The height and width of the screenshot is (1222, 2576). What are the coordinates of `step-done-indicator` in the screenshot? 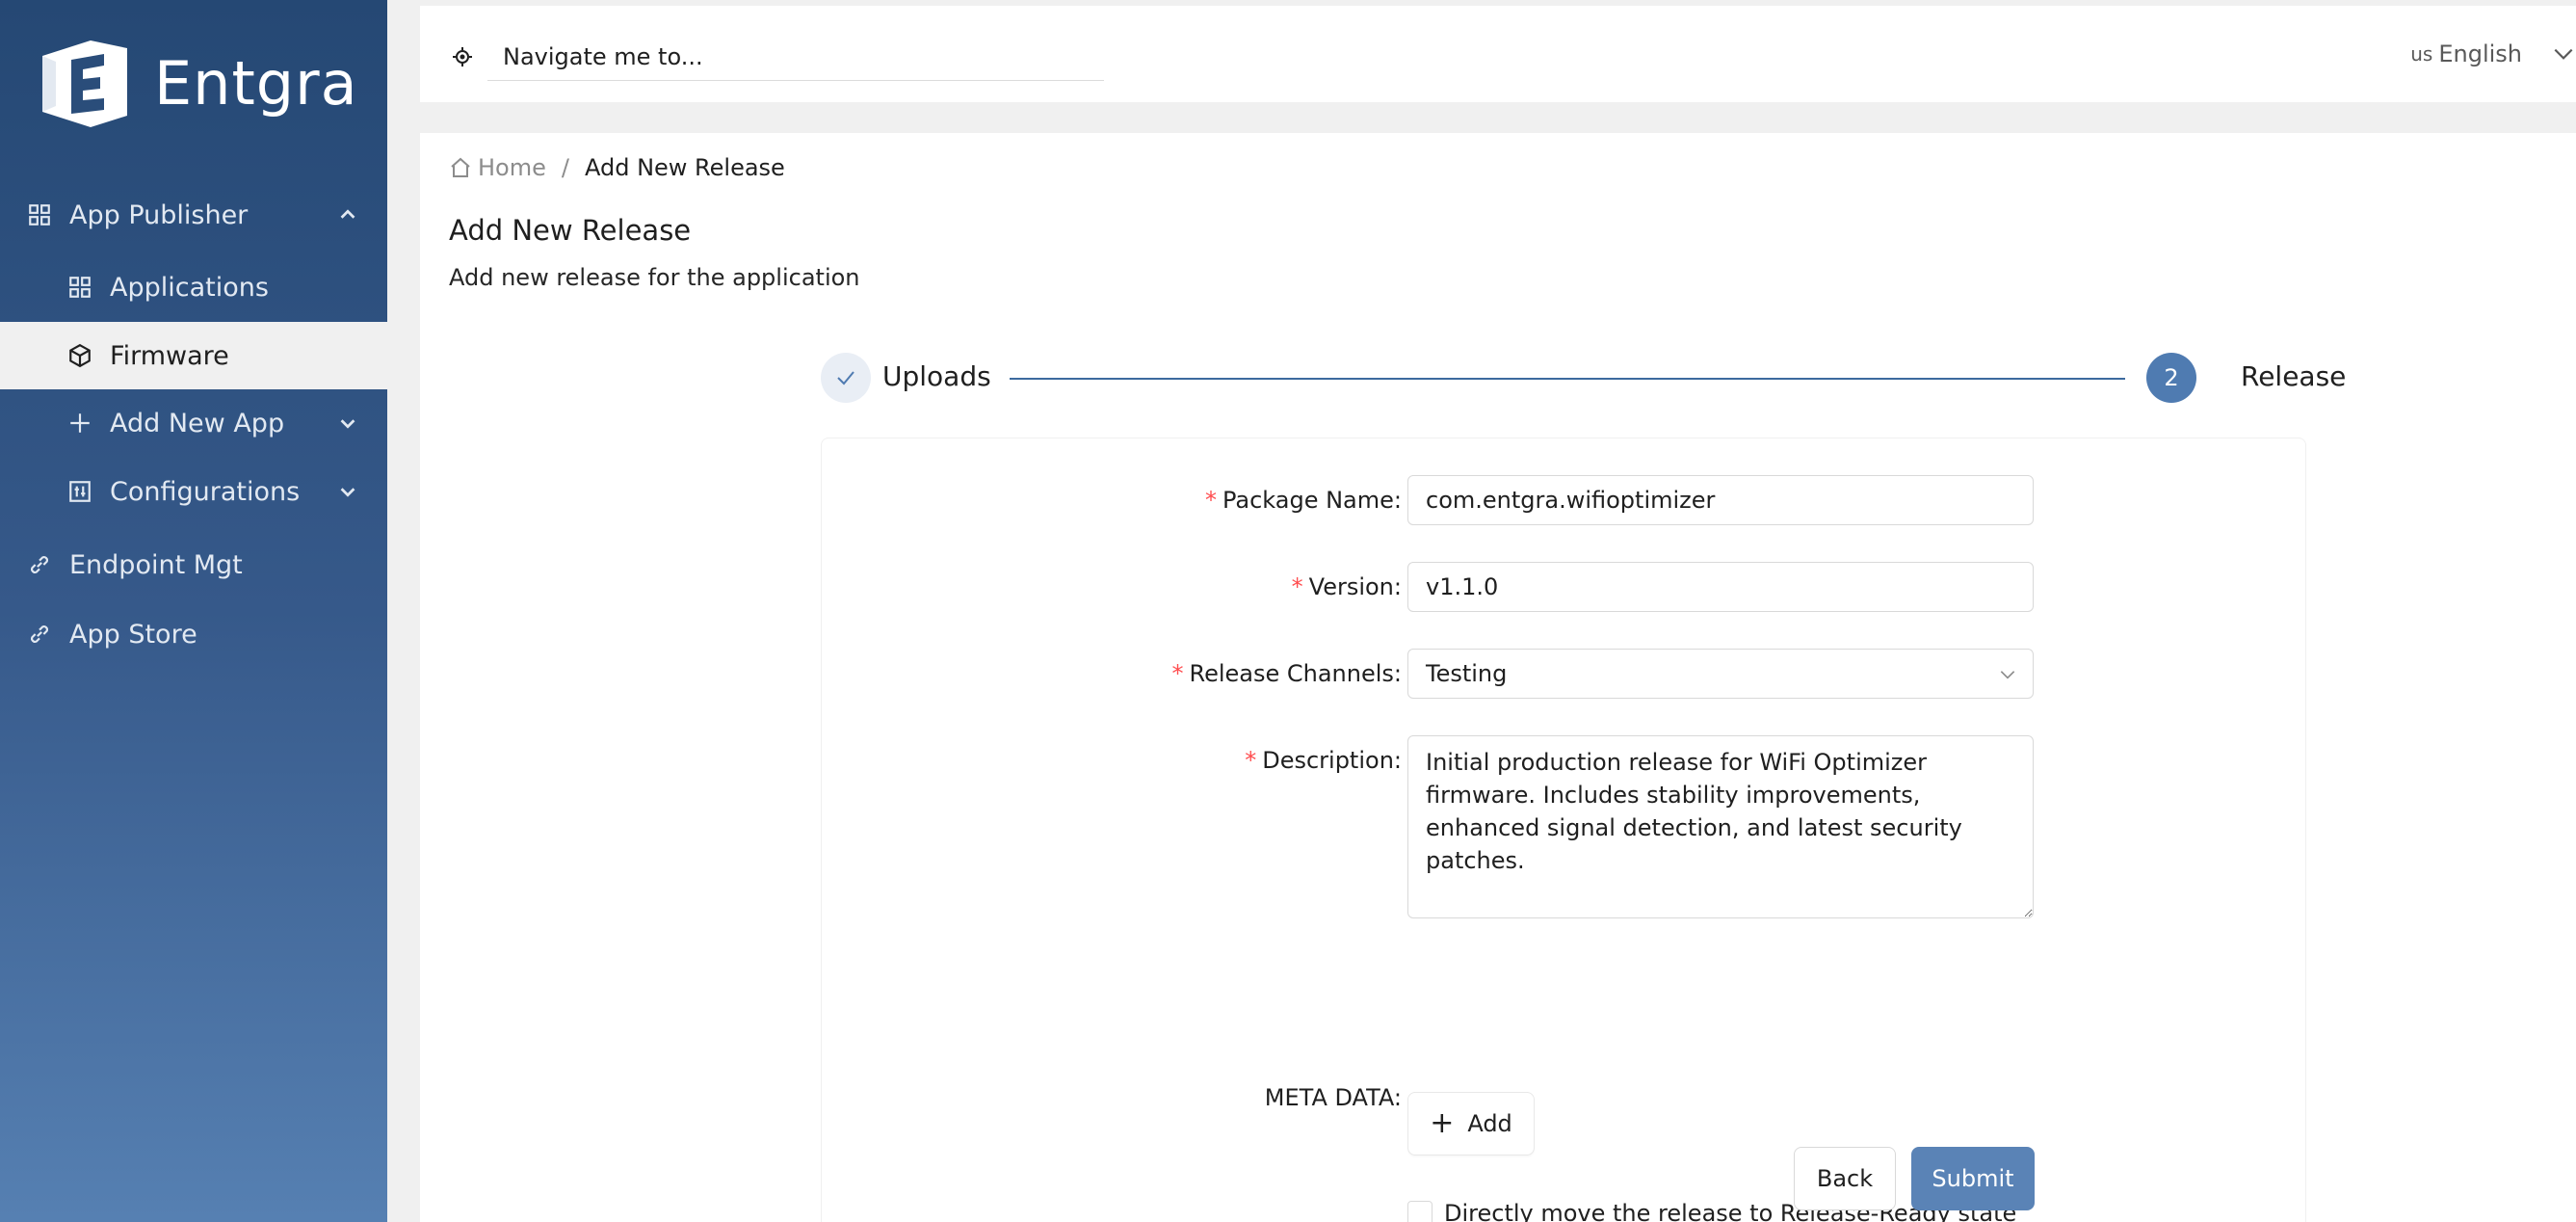 It's located at (846, 378).